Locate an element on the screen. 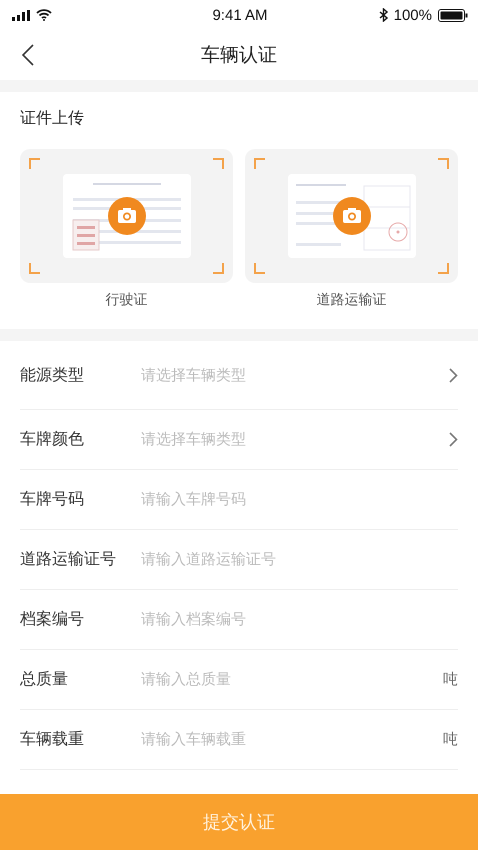 Image resolution: width=478 pixels, height=850 pixels. field-label: 车牌号码 is located at coordinates (52, 499).